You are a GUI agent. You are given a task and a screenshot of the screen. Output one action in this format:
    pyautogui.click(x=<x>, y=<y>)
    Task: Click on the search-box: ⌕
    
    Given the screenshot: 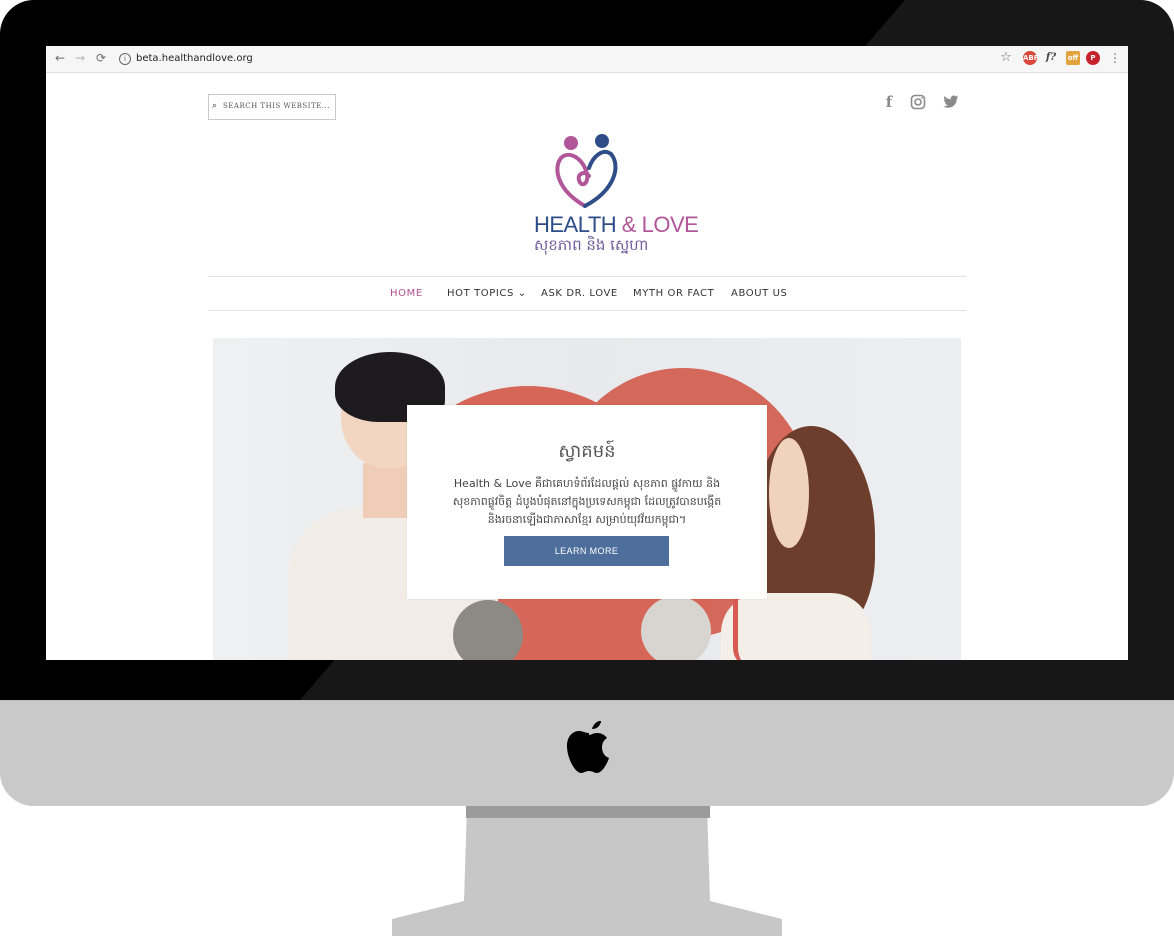 What is the action you would take?
    pyautogui.click(x=272, y=107)
    